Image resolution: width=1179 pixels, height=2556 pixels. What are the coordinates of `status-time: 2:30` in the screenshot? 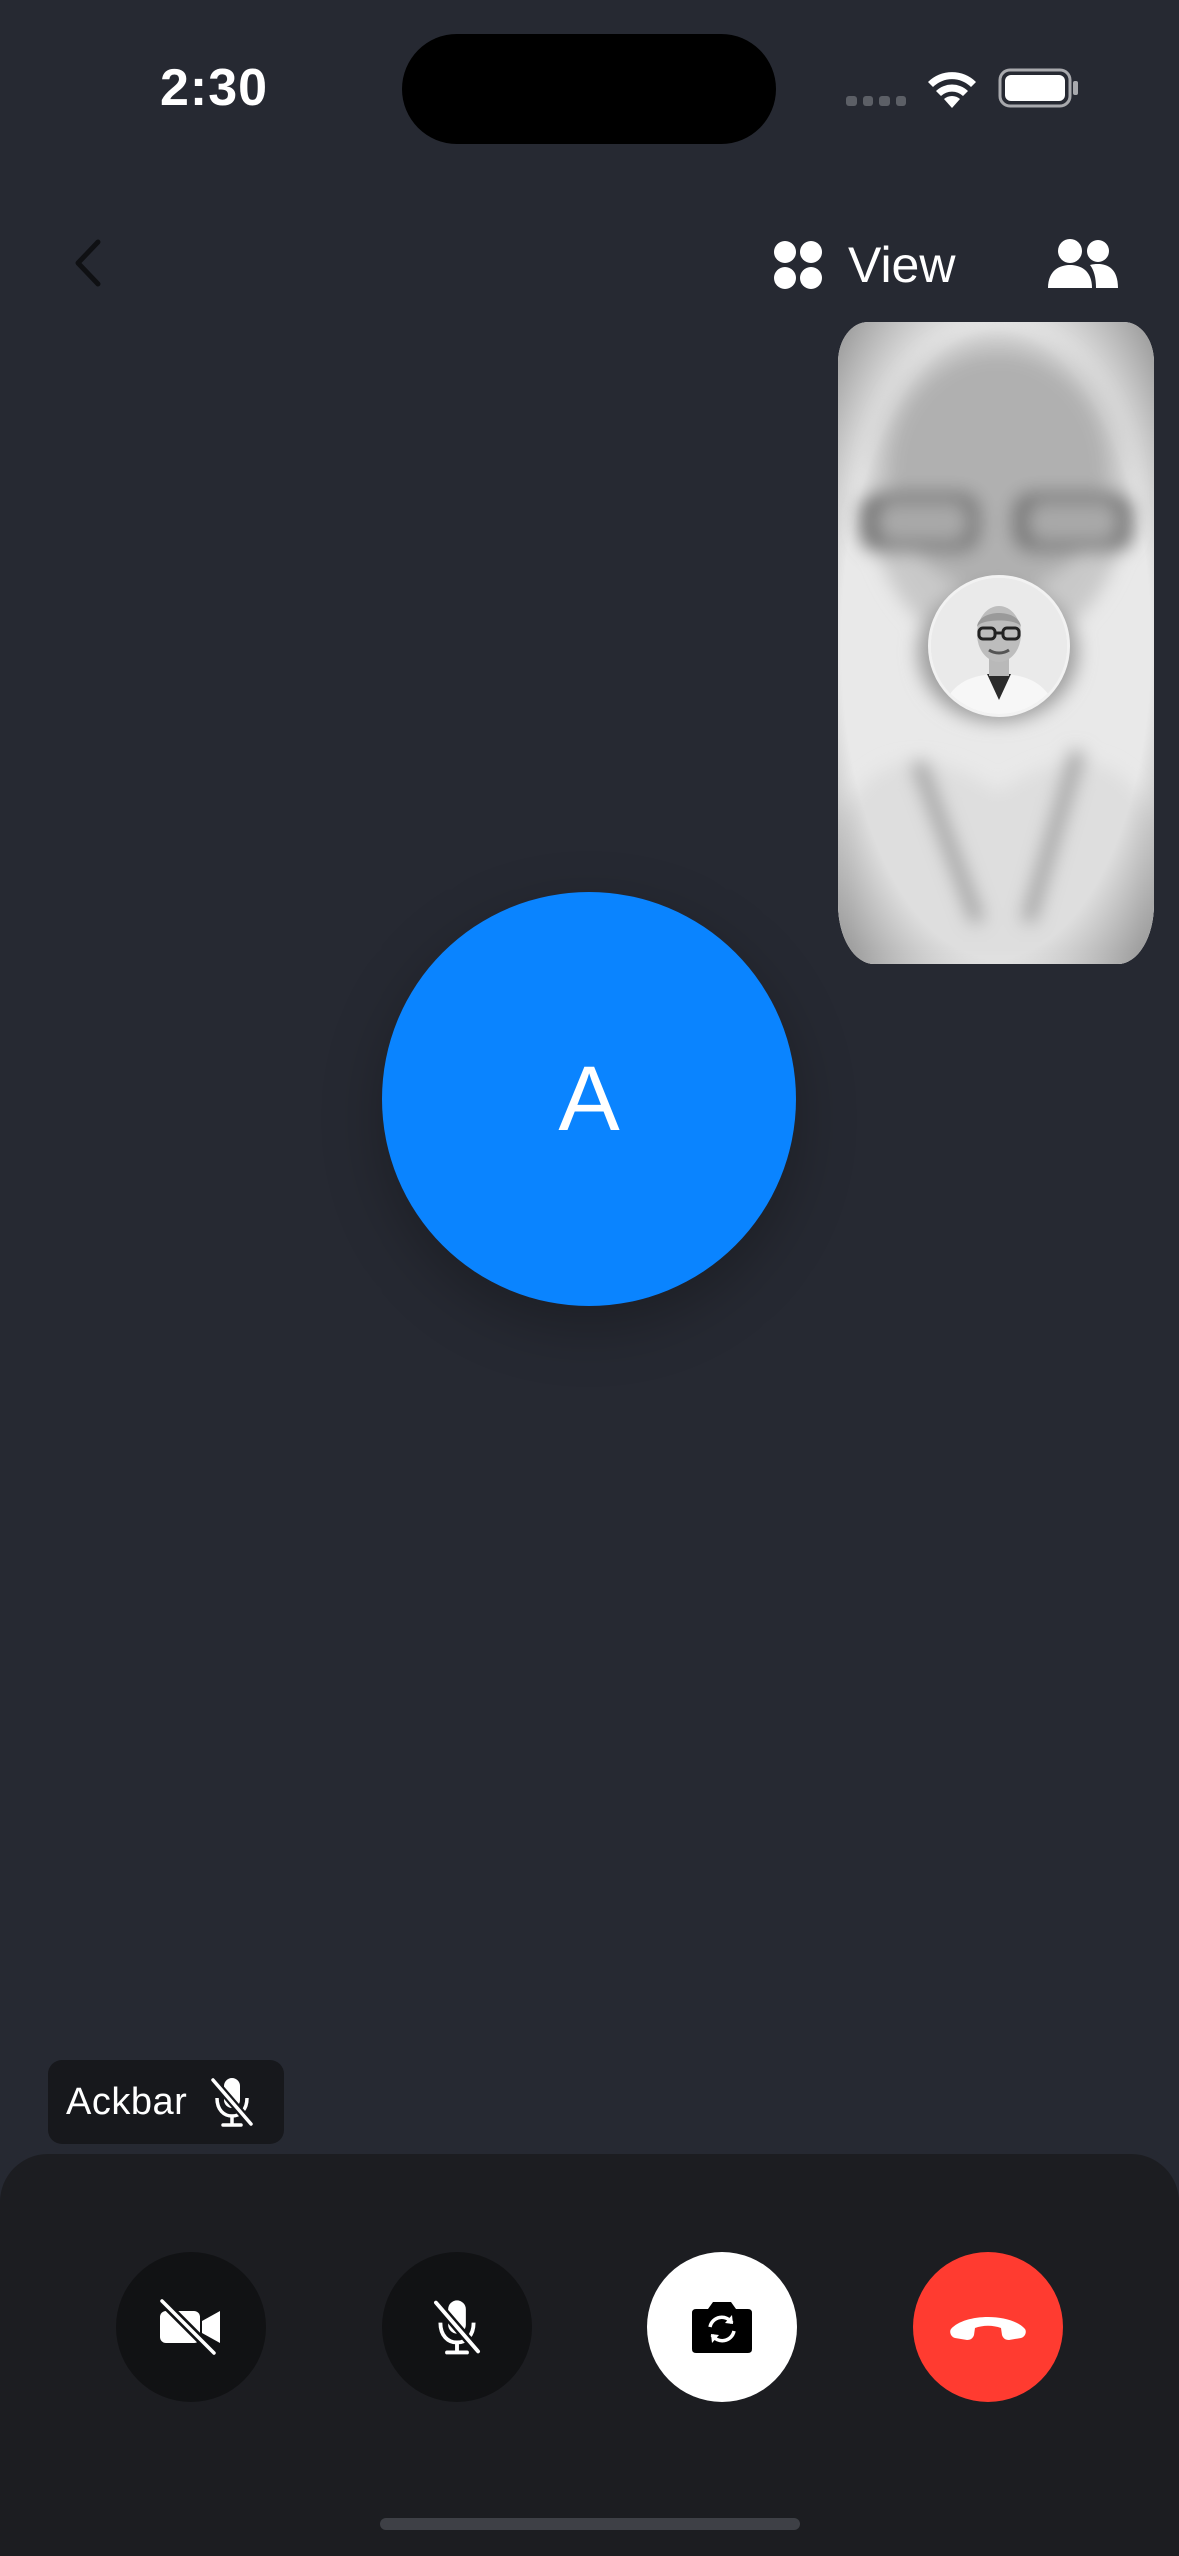 It's located at (214, 88).